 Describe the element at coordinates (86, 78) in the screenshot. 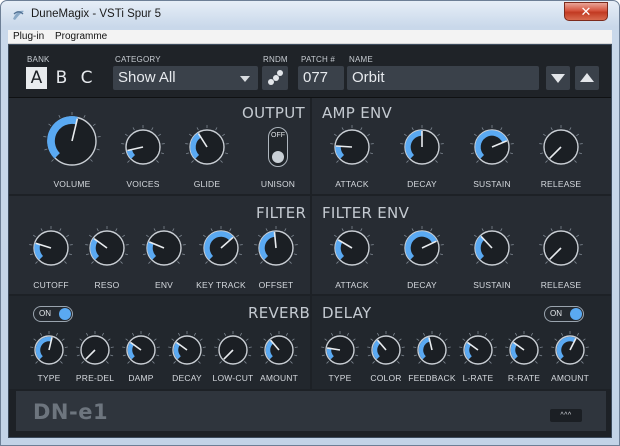

I see `bank-c-button: C` at that location.